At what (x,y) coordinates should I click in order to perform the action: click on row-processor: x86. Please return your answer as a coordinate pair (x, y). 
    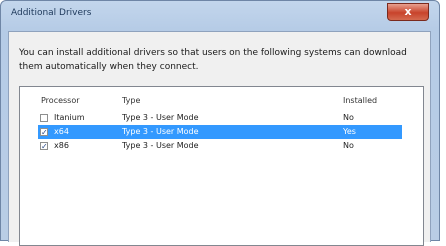
    Looking at the image, I should click on (61, 145).